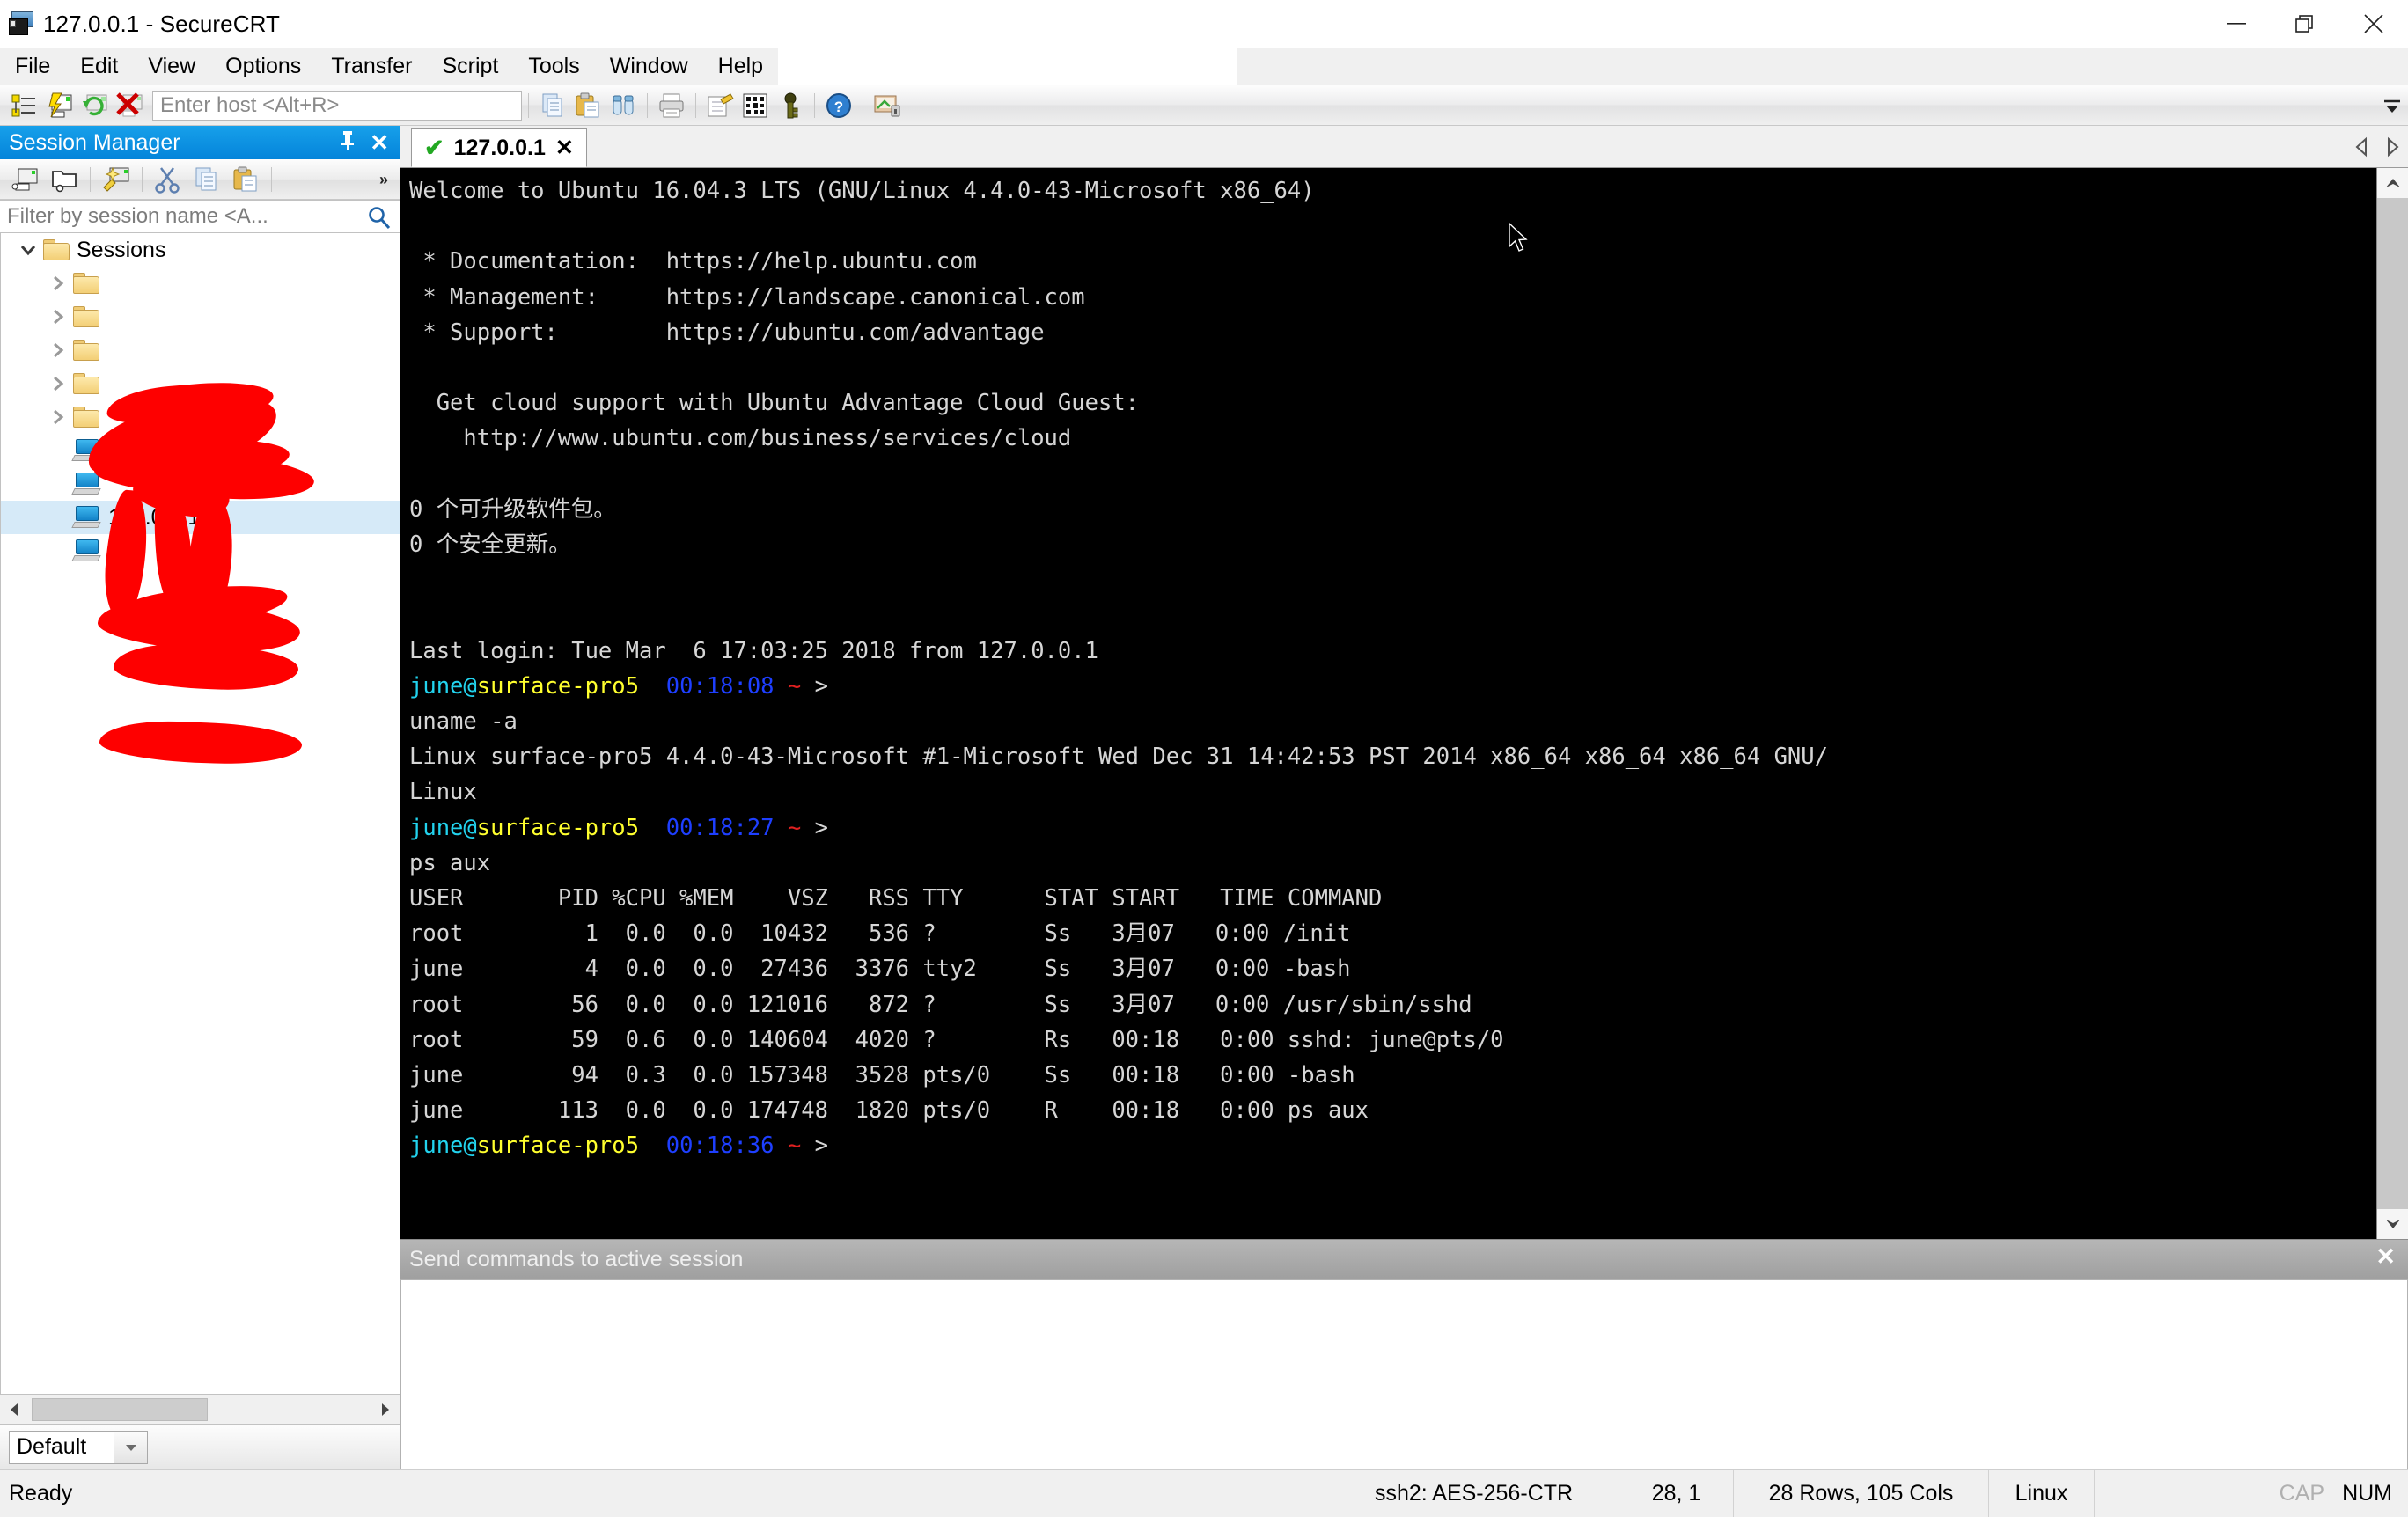  I want to click on tree-node-label: 127.0.0.1, so click(154, 517).